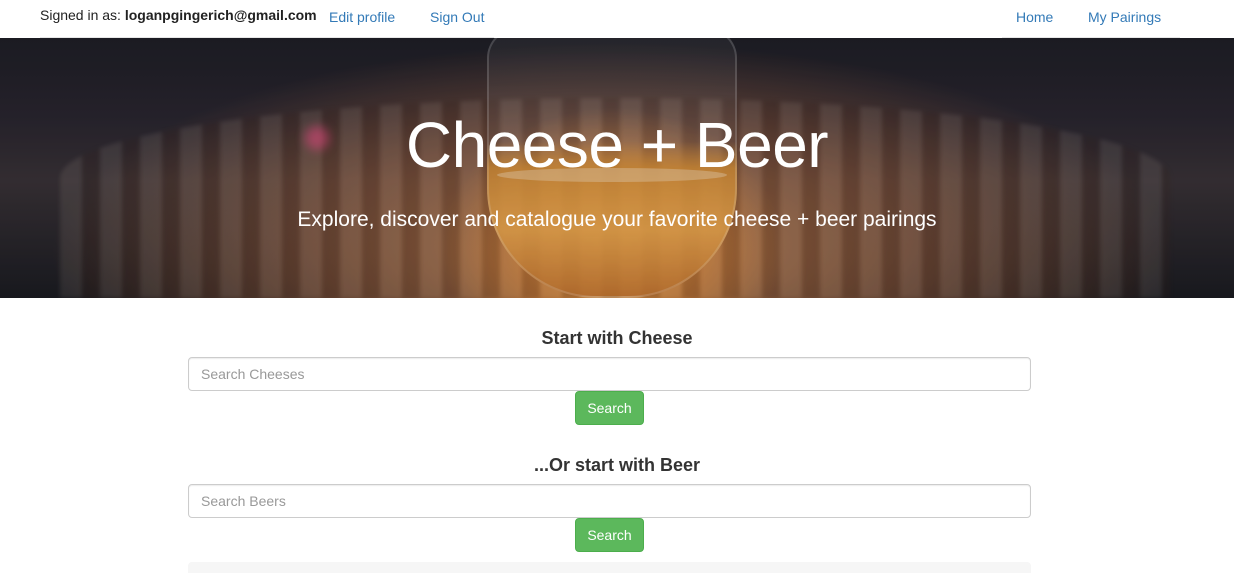  I want to click on signed-in-label: Signed in as:, so click(82, 15).